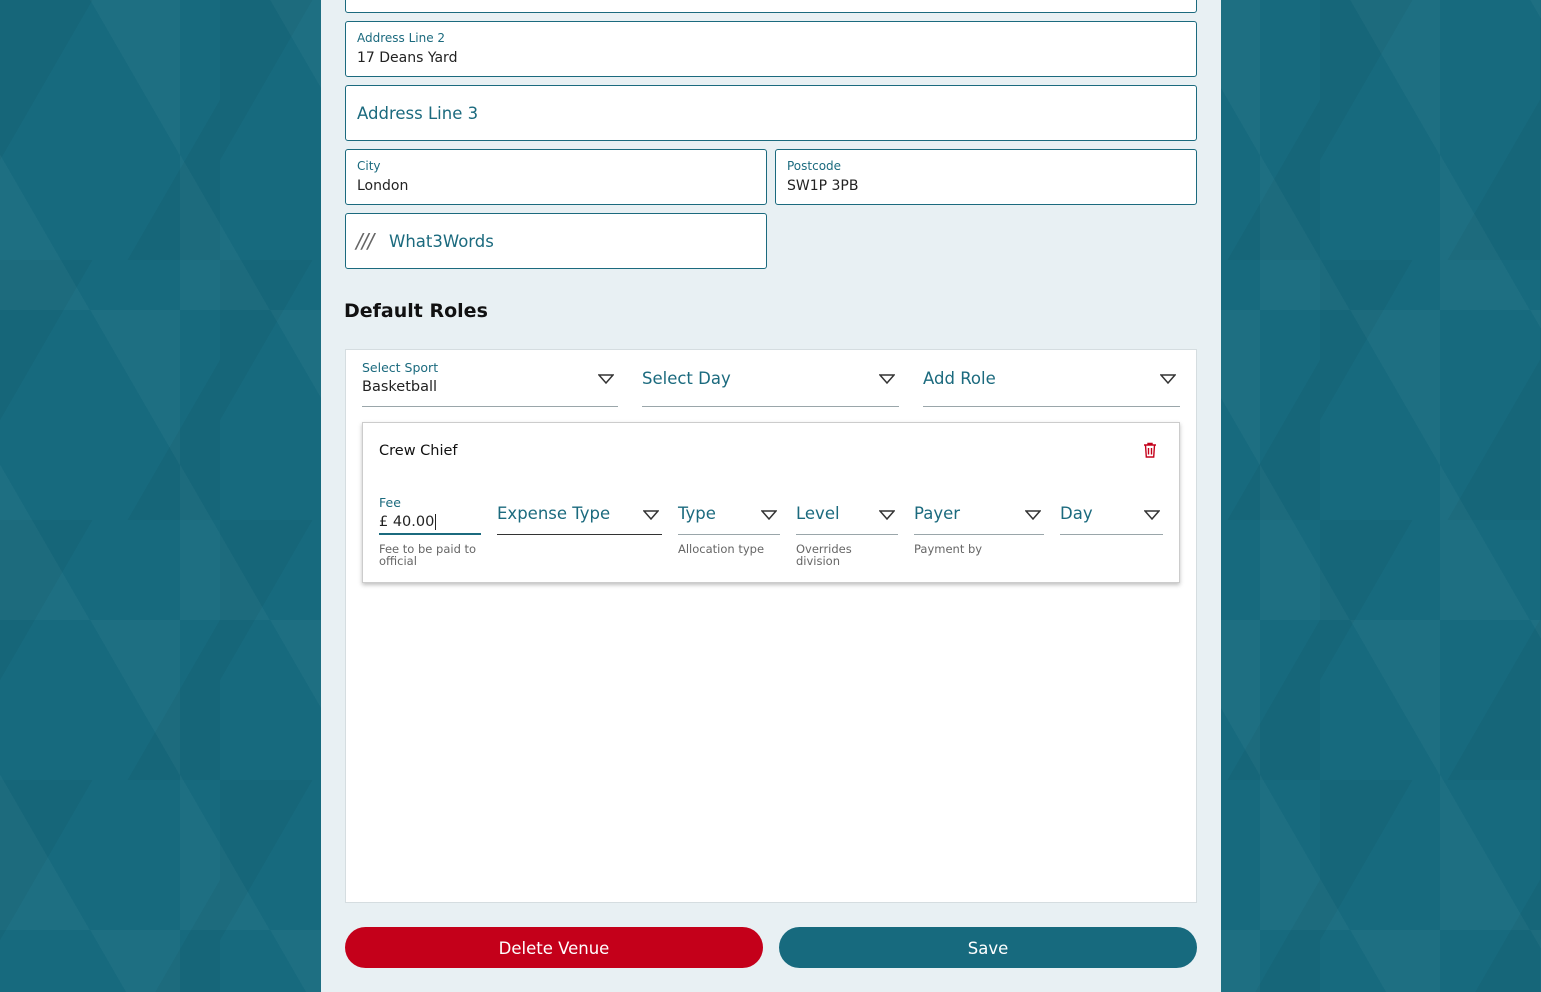 The width and height of the screenshot is (1541, 992). What do you see at coordinates (729, 509) in the screenshot?
I see `type-dropdown: Type` at bounding box center [729, 509].